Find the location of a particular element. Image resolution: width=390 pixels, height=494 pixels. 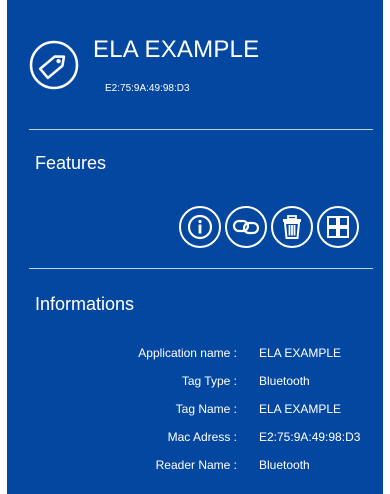

info-row-tag-name: Tag Name : ELA EXAMPLE is located at coordinates (195, 412).